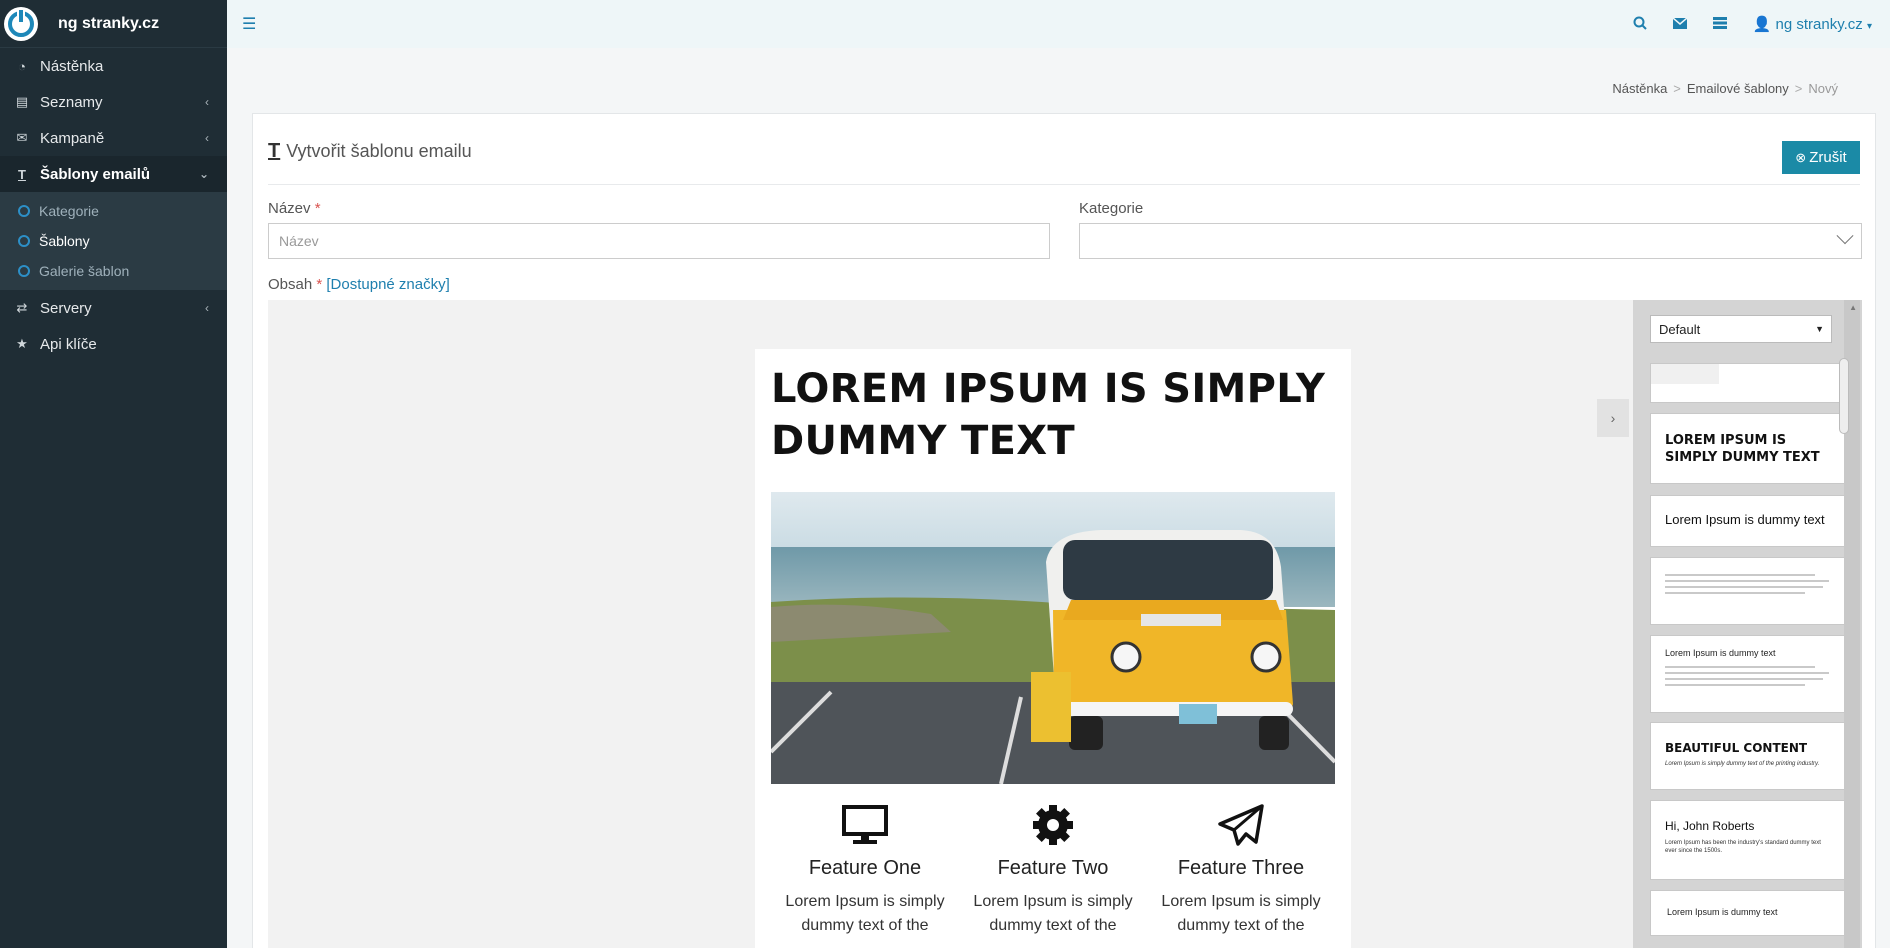  I want to click on caret-down-icon: ▾, so click(1869, 26).